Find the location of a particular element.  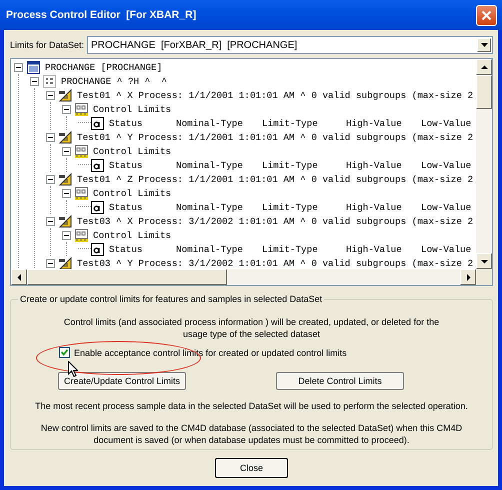

close-button: Close is located at coordinates (251, 468).